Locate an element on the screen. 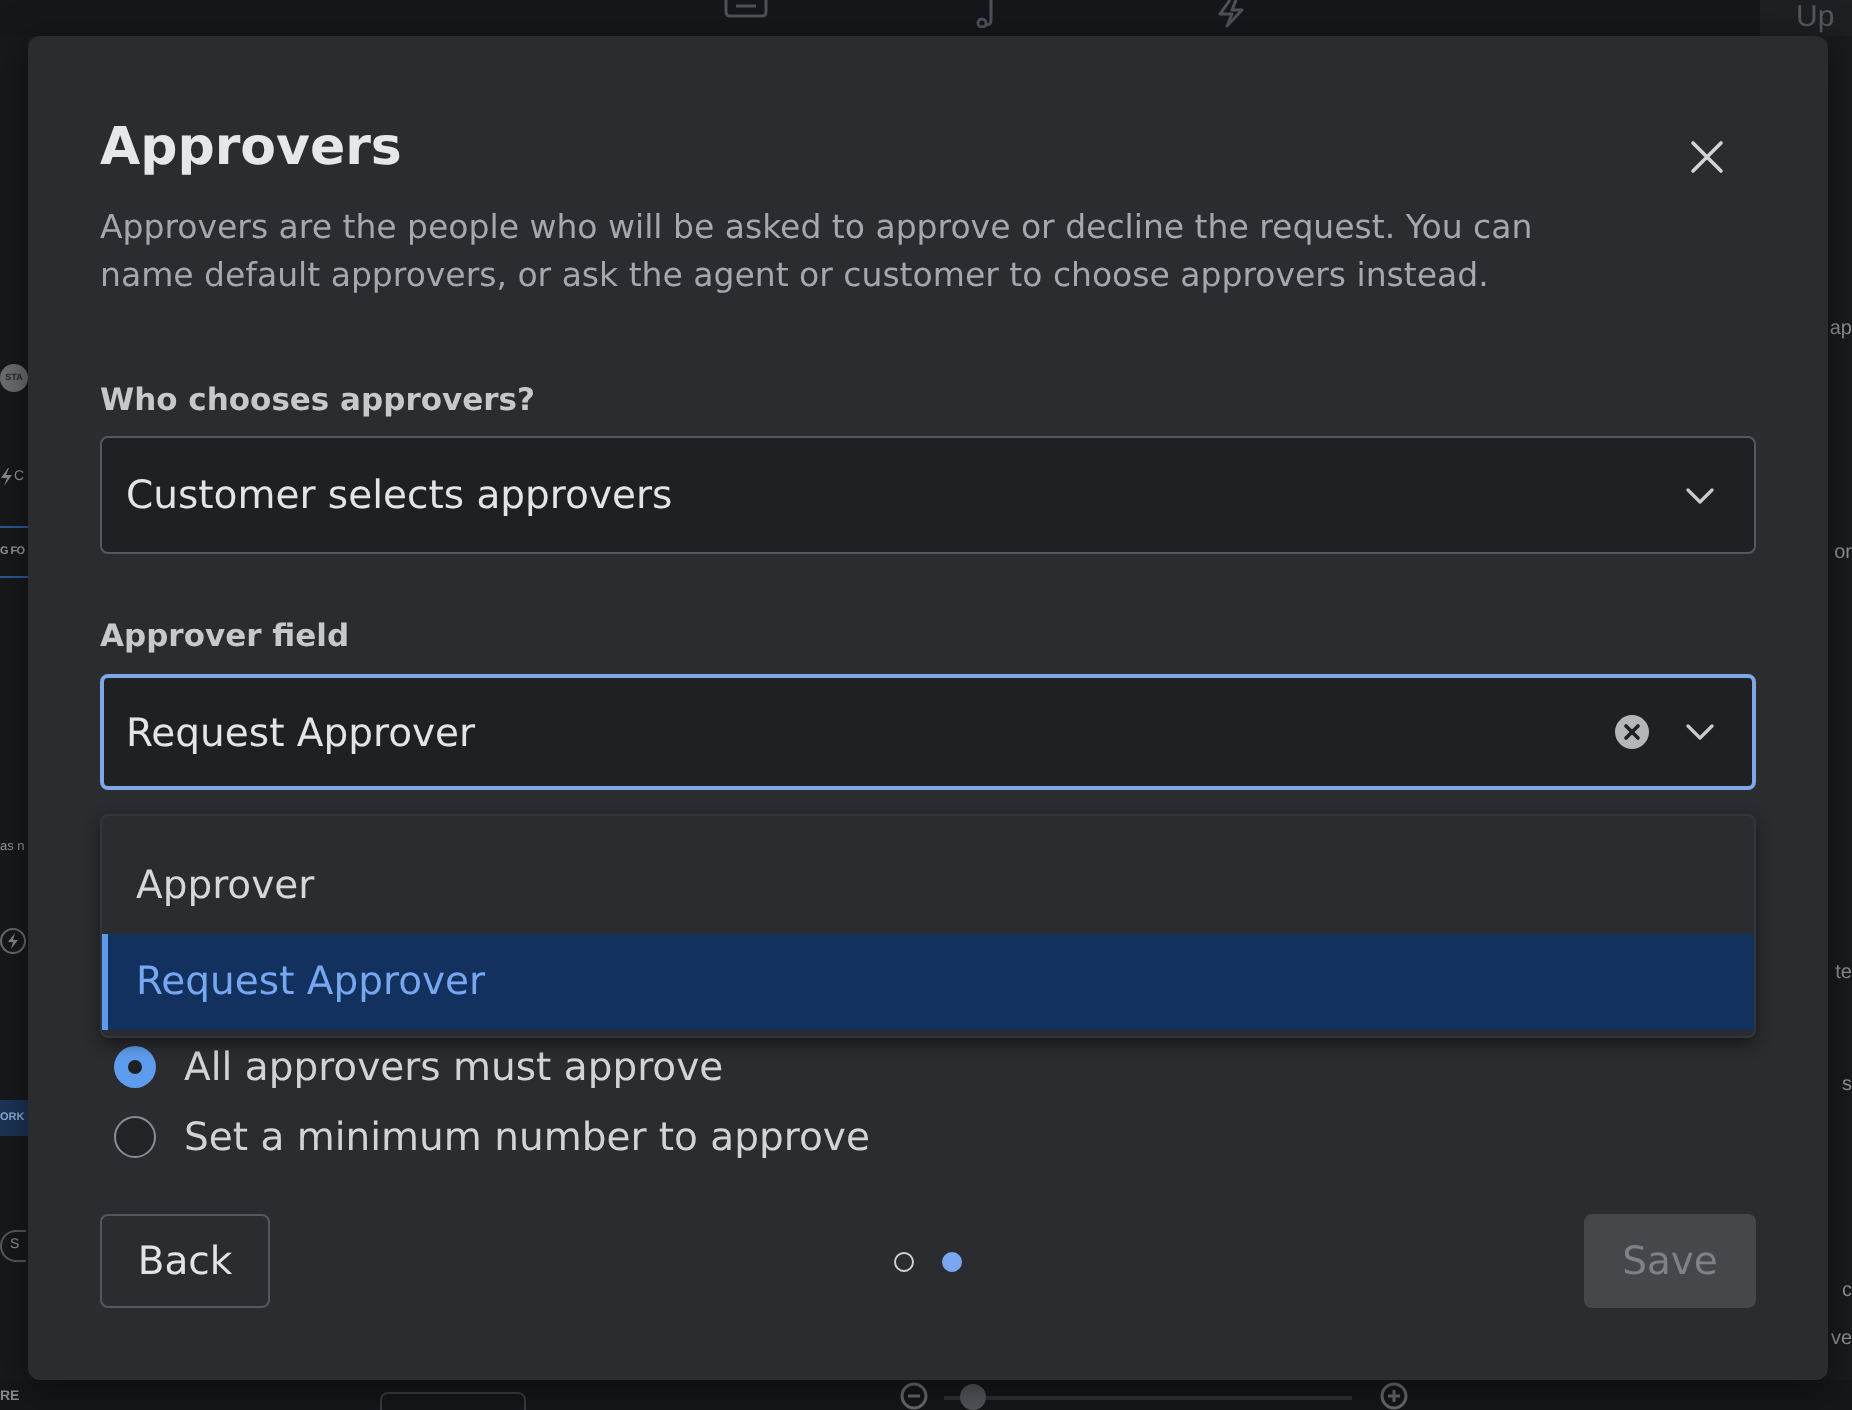 This screenshot has height=1410, width=1852. panel-text: c is located at coordinates (1847, 1292).